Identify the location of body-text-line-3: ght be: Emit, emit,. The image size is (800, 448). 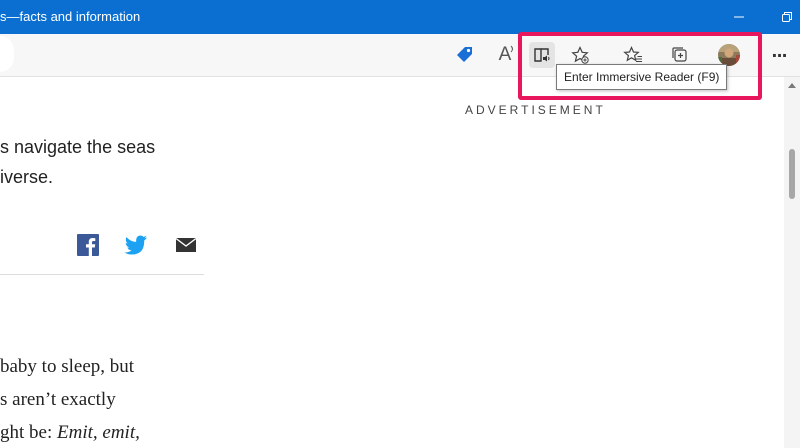
(70, 433).